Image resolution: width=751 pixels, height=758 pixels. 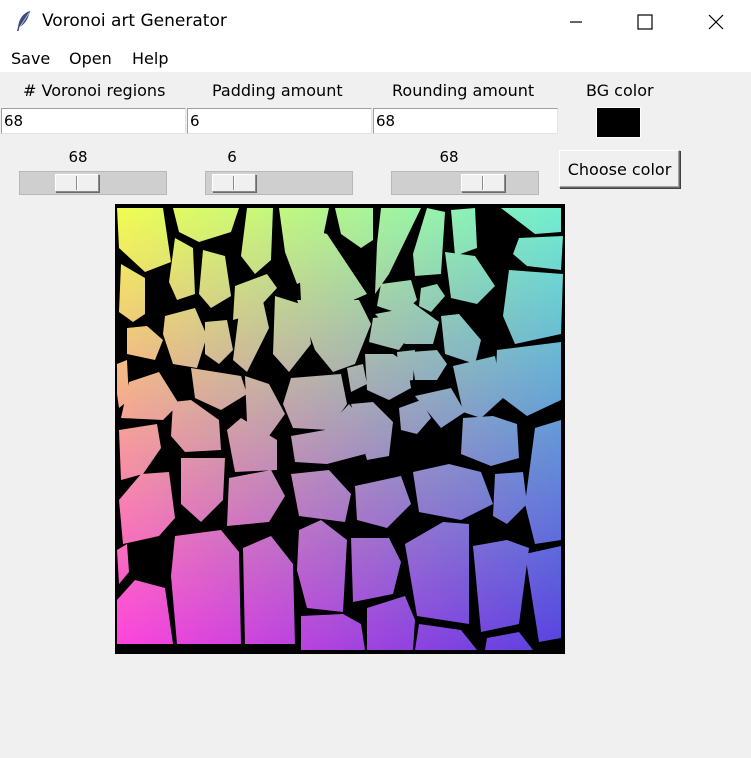 I want to click on minimize-button, so click(x=576, y=22).